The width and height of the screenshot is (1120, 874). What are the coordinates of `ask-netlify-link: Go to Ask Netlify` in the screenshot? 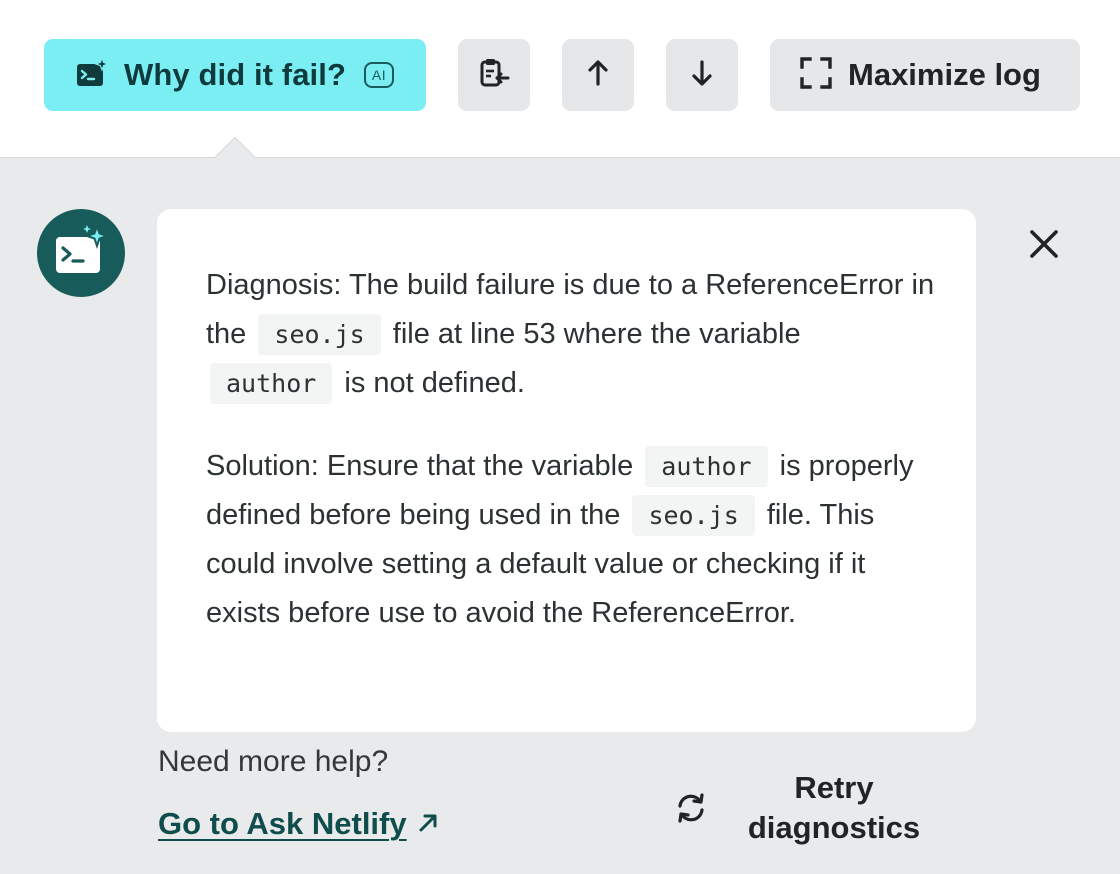 It's located at (298, 824).